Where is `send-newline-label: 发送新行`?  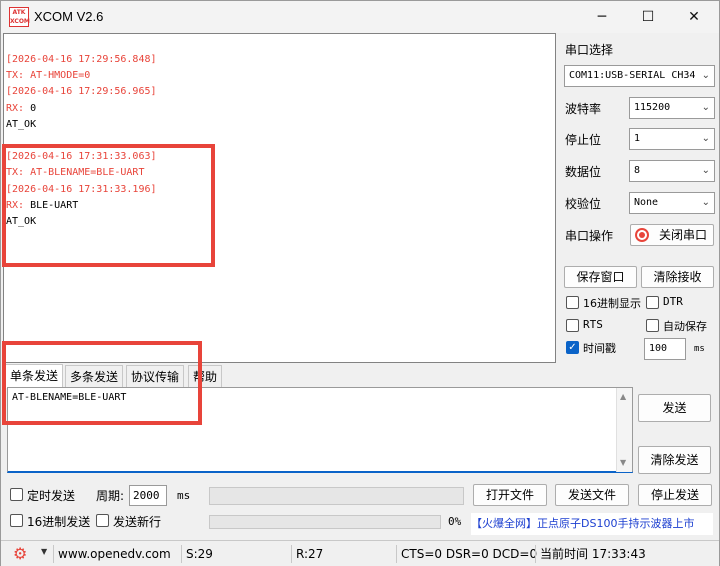 send-newline-label: 发送新行 is located at coordinates (137, 522).